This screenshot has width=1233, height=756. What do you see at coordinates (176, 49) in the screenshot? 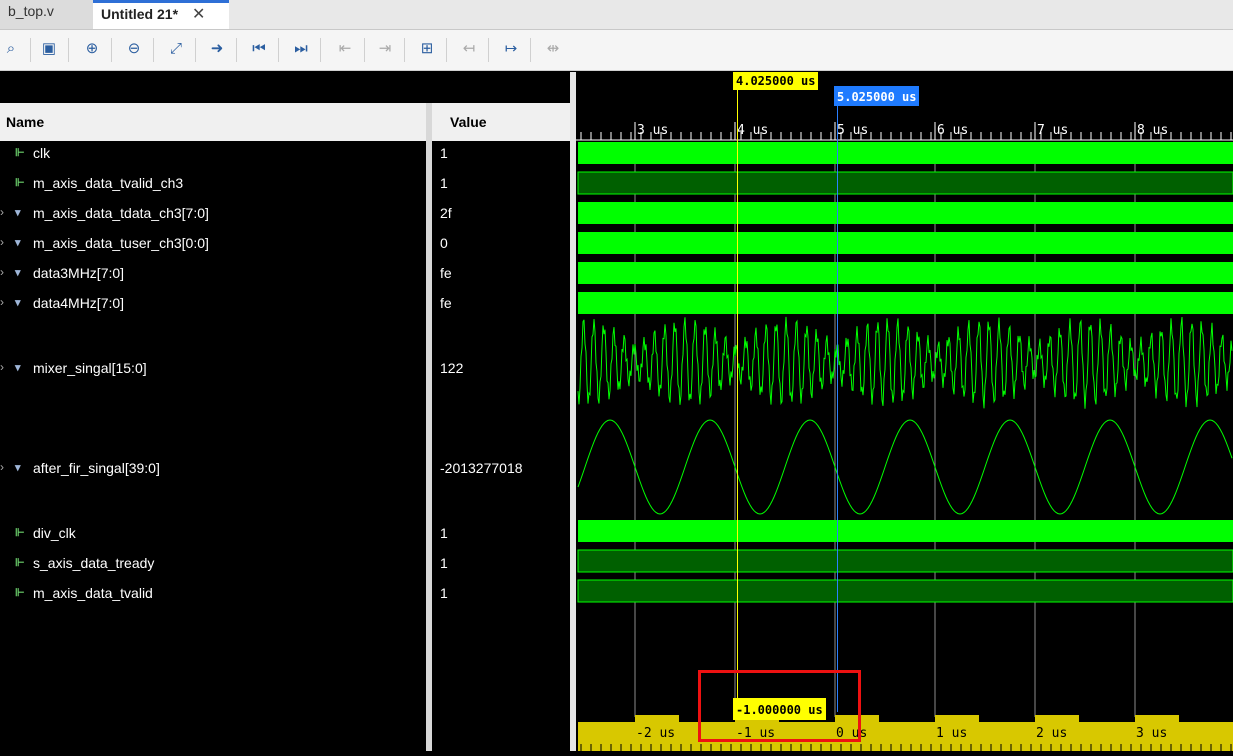
I see `zoom-fit-icon: ⤢` at bounding box center [176, 49].